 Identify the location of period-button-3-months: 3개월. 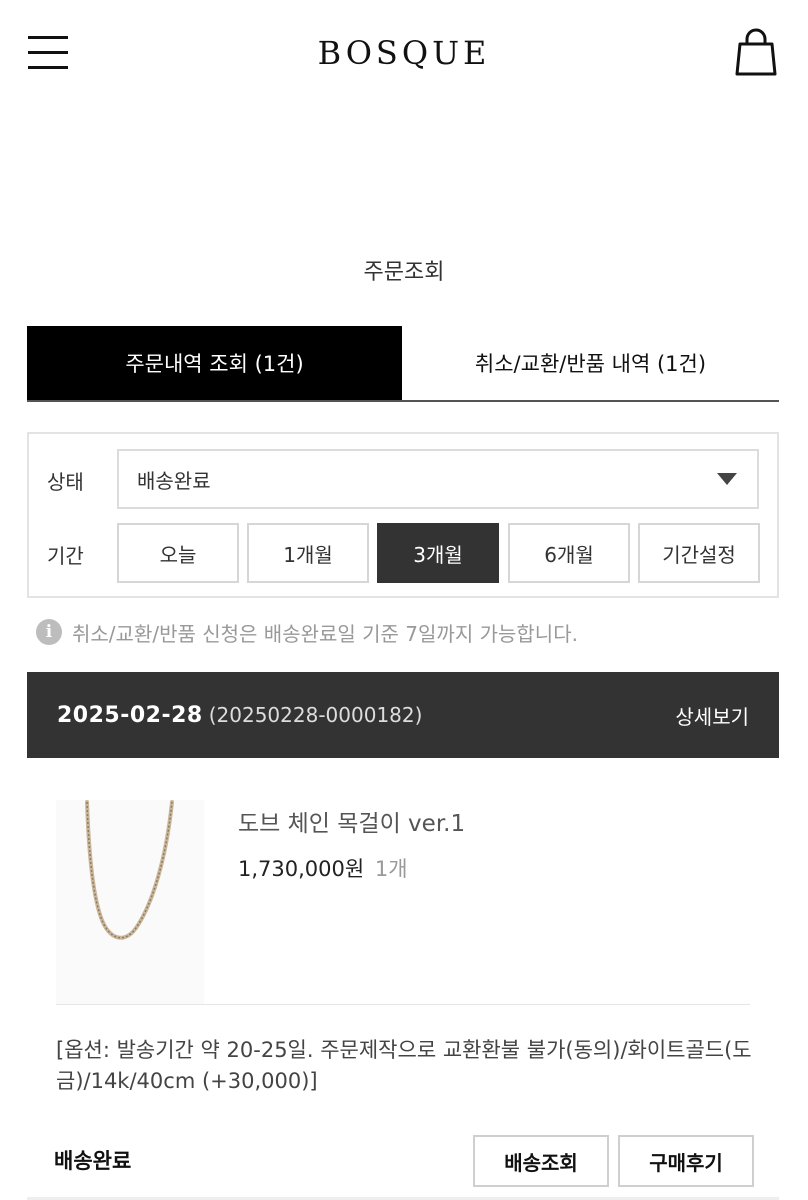
(438, 553).